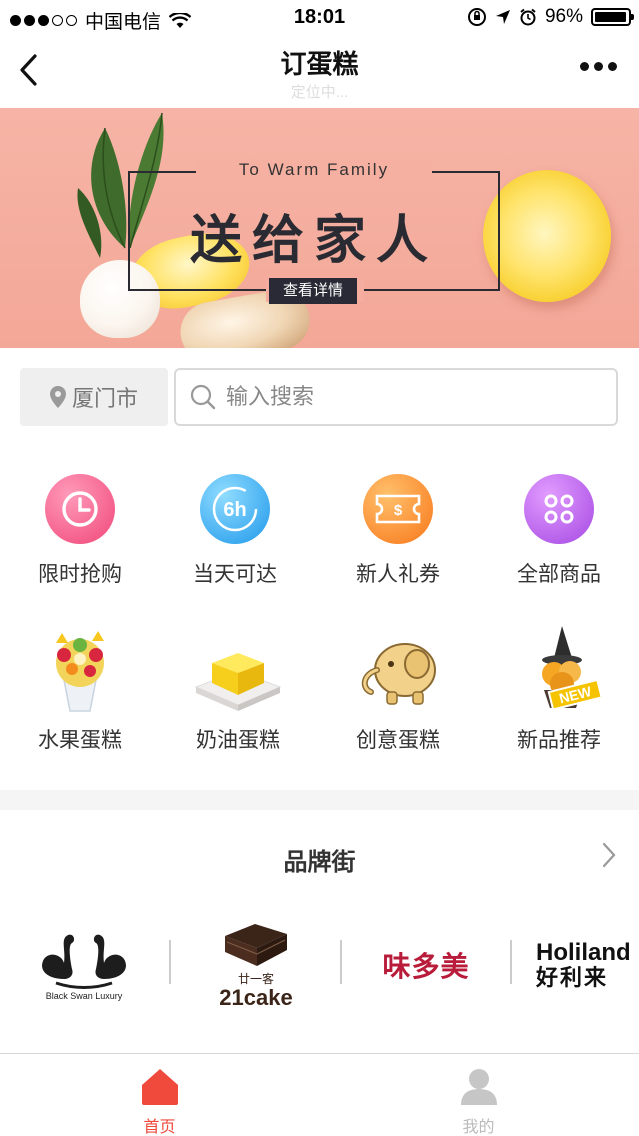  What do you see at coordinates (319, 64) in the screenshot?
I see `page-title: 订蛋糕` at bounding box center [319, 64].